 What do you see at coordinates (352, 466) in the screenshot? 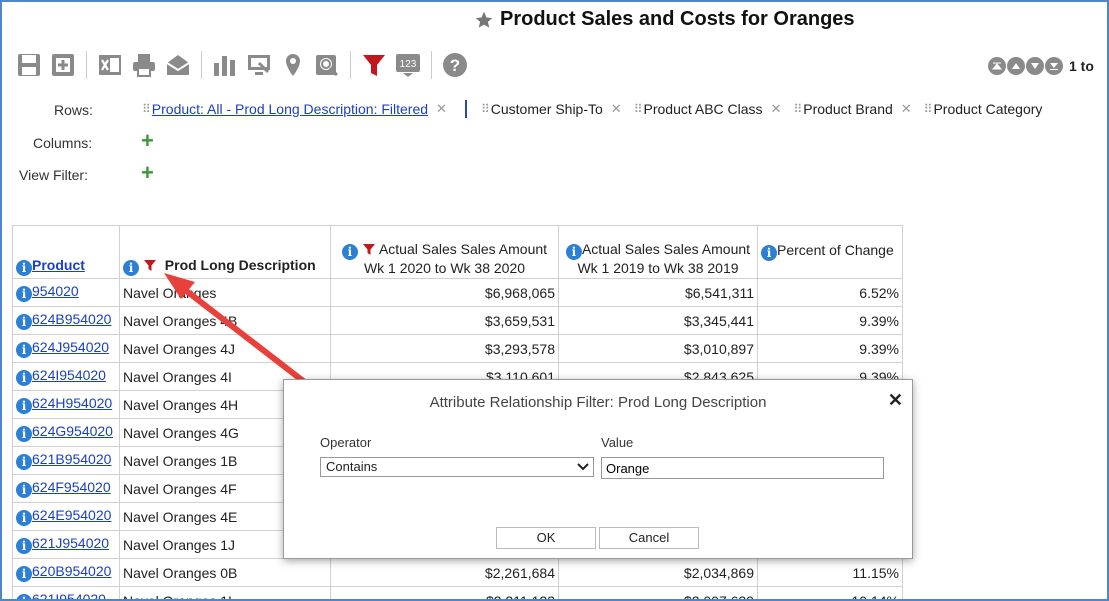
I see `operator-selected-value: Contains` at bounding box center [352, 466].